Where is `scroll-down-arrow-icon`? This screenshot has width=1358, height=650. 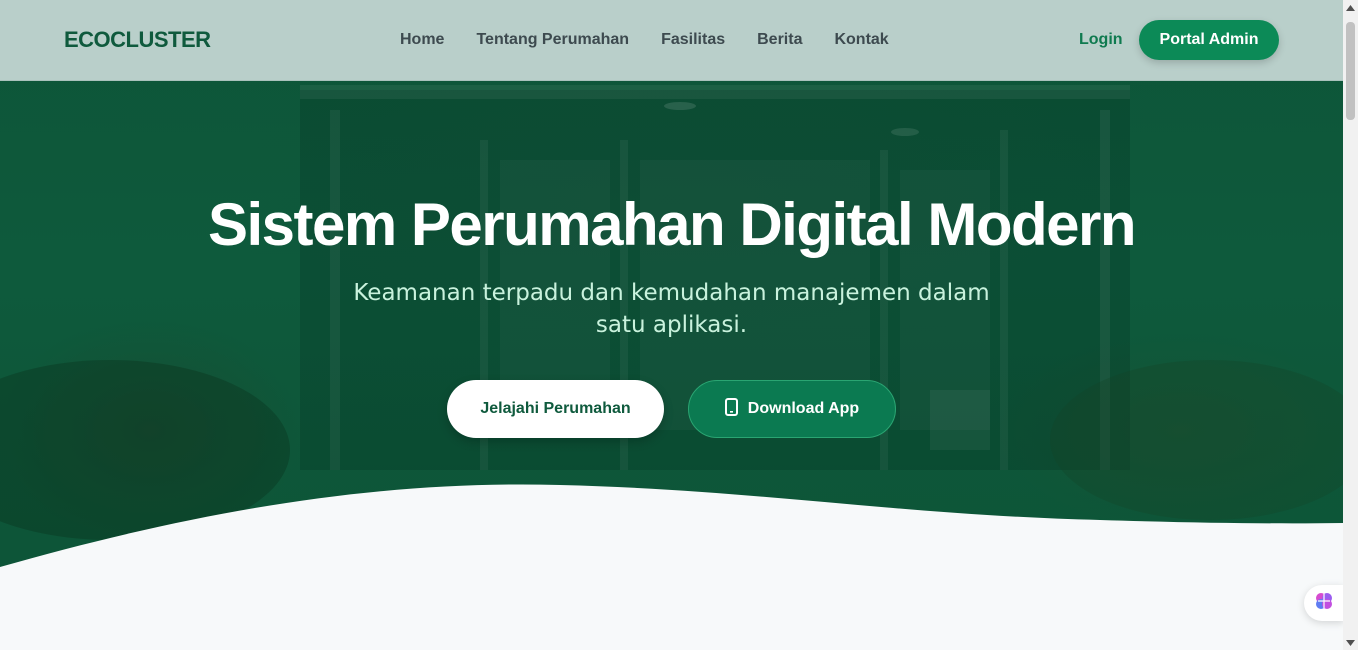 scroll-down-arrow-icon is located at coordinates (1350, 642).